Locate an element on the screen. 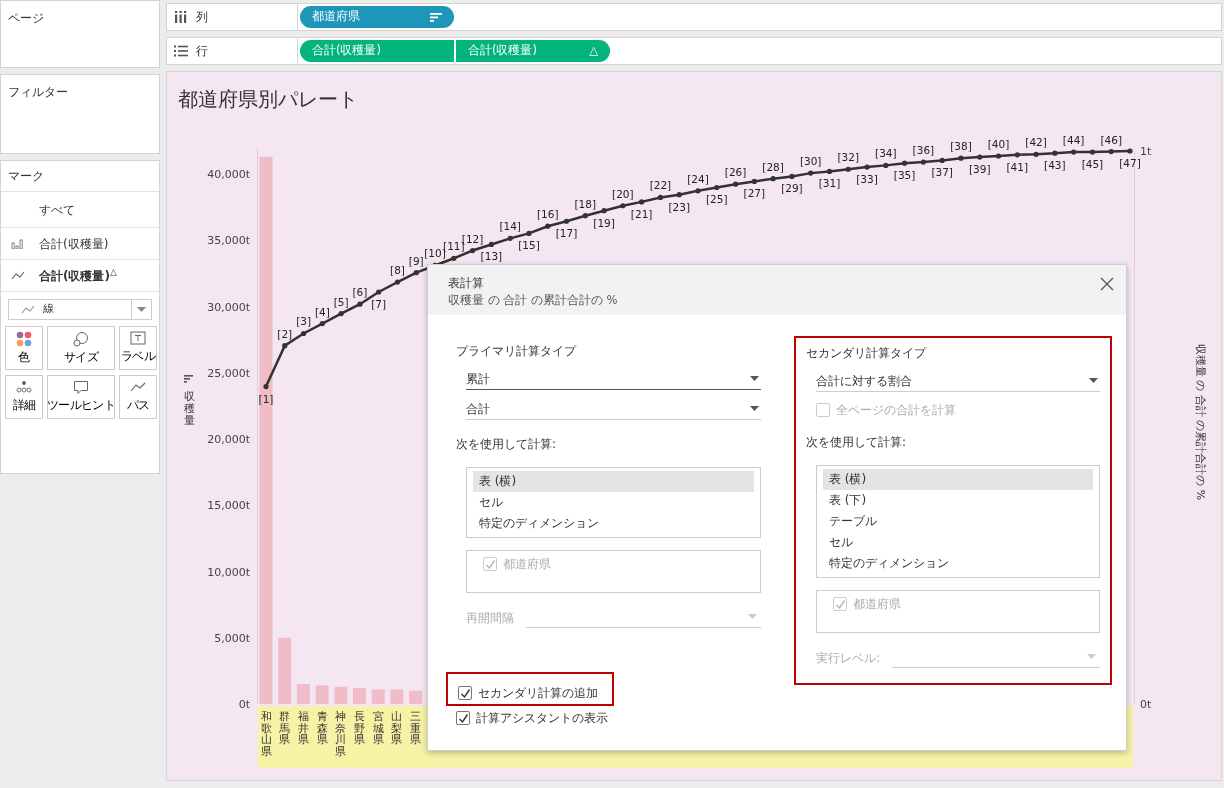  data-label: [1] is located at coordinates (266, 398).